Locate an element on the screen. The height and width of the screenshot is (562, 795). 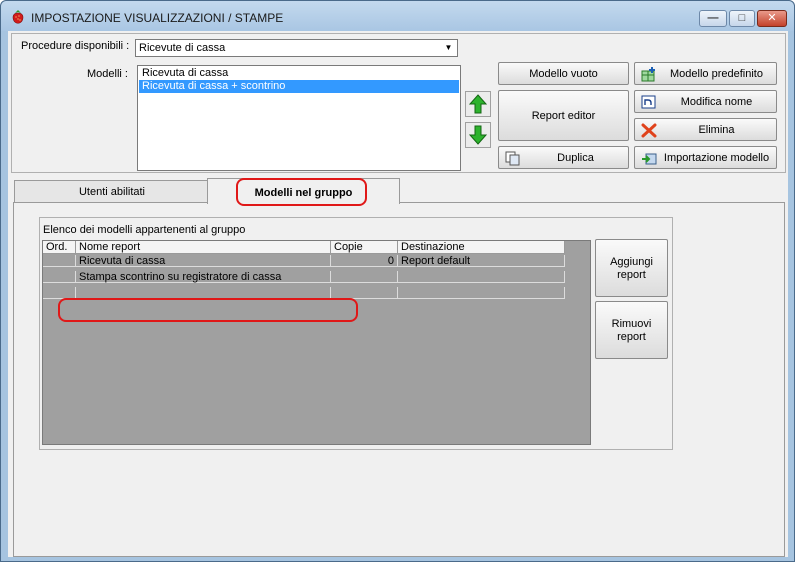
modello-vuoto-button: Modello vuoto is located at coordinates (563, 73).